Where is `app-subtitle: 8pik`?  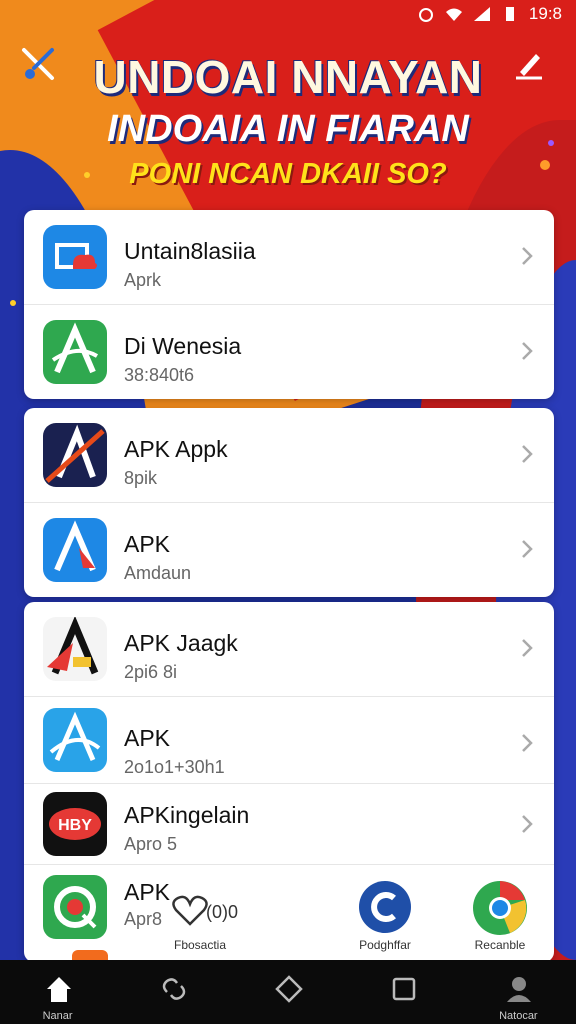
app-subtitle: 8pik is located at coordinates (141, 478).